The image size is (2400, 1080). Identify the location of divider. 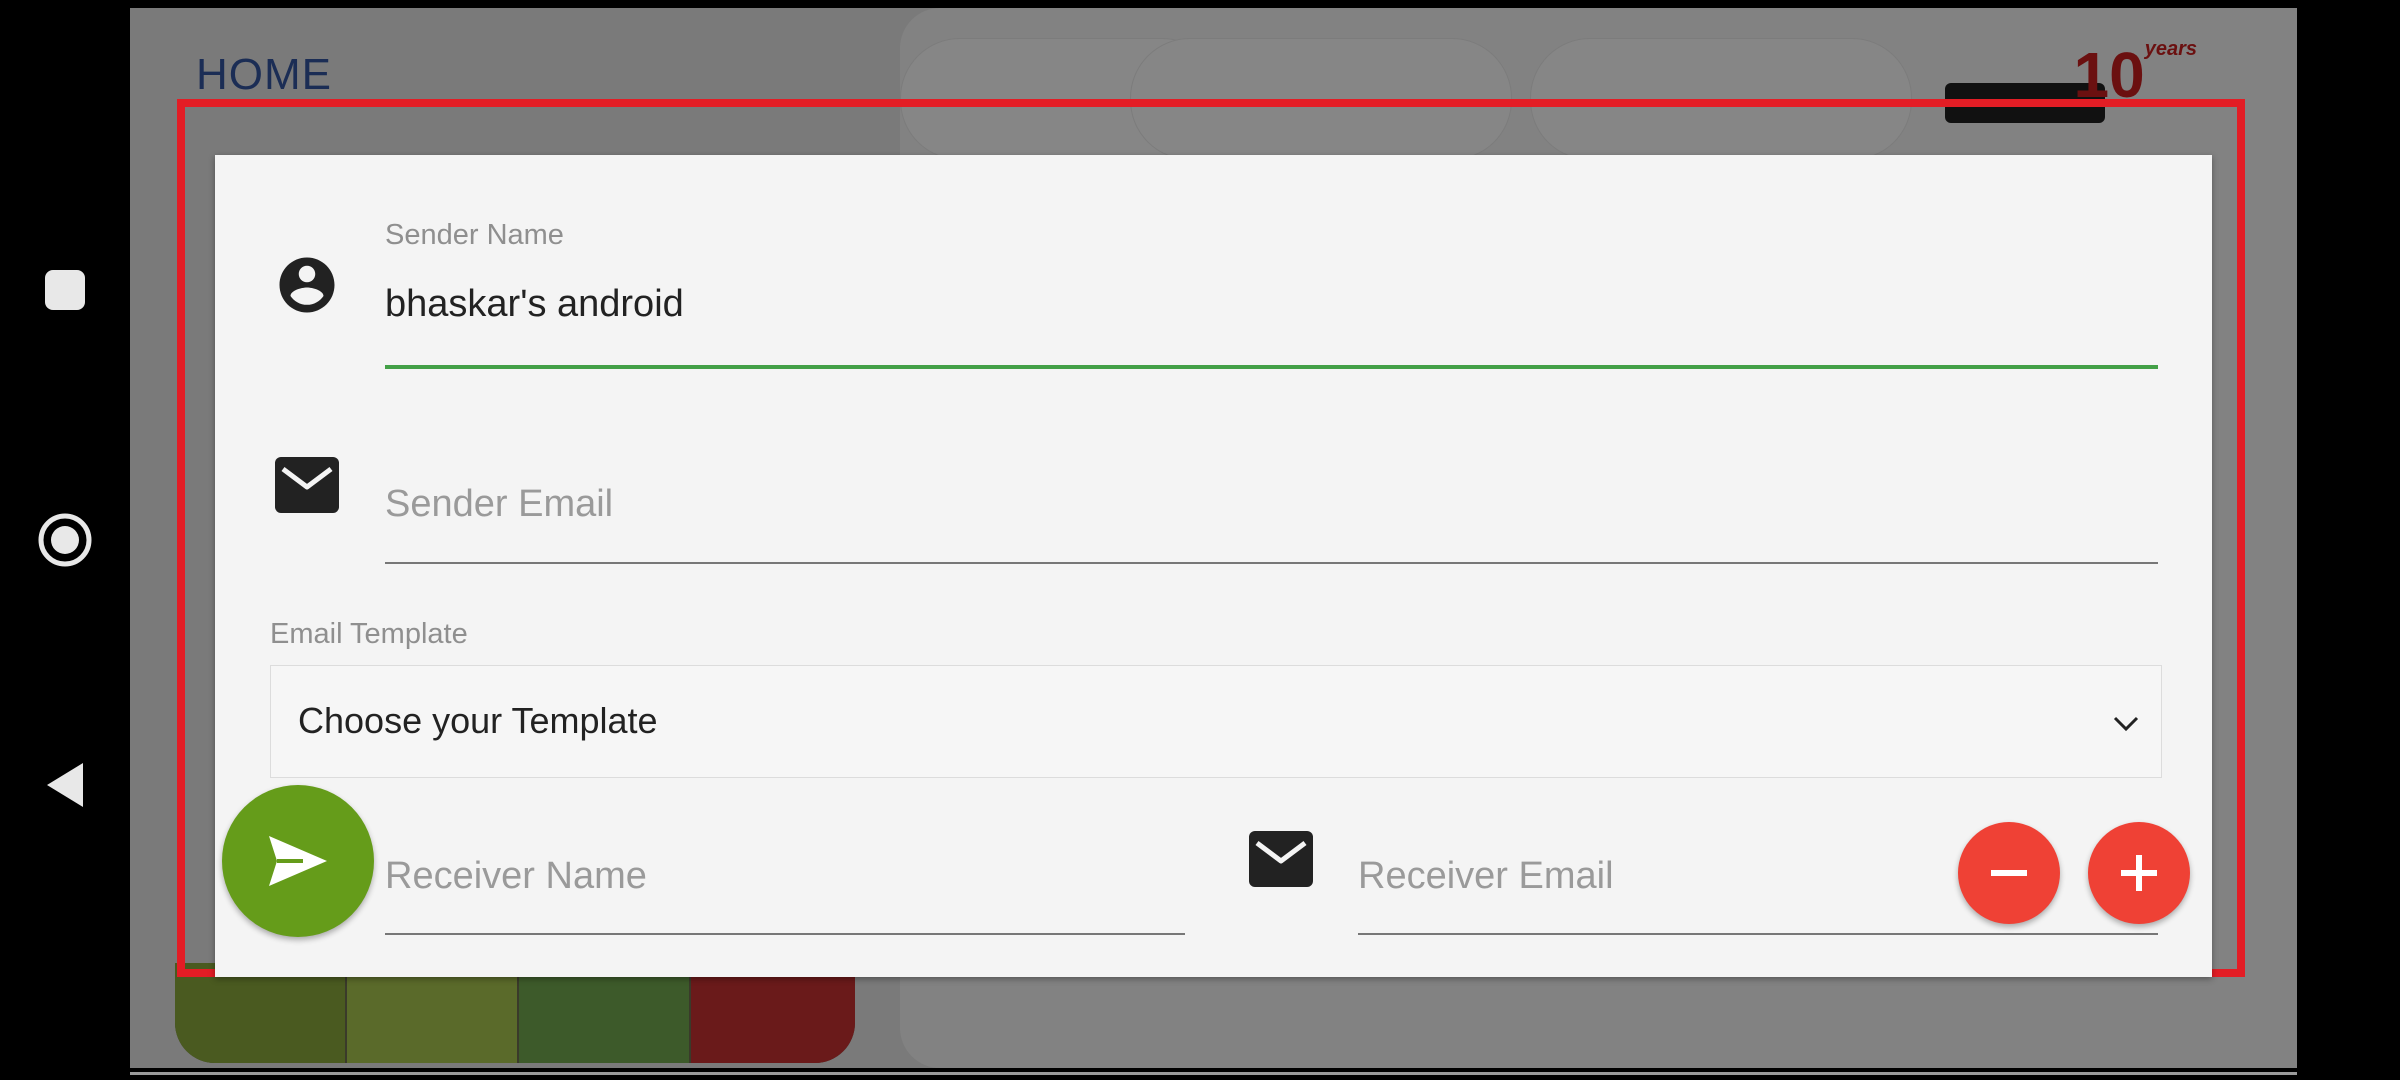
(1213, 1073).